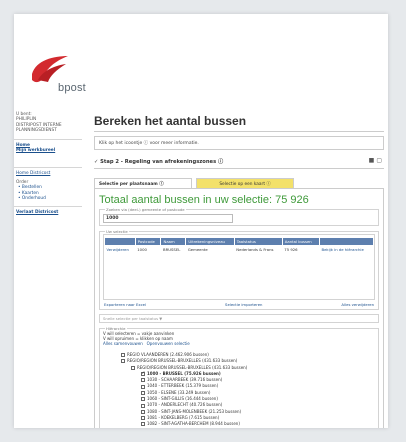 This screenshot has height=442, width=406. I want to click on sidebar-link-verlaat: Verlaat Districost, so click(50, 212).